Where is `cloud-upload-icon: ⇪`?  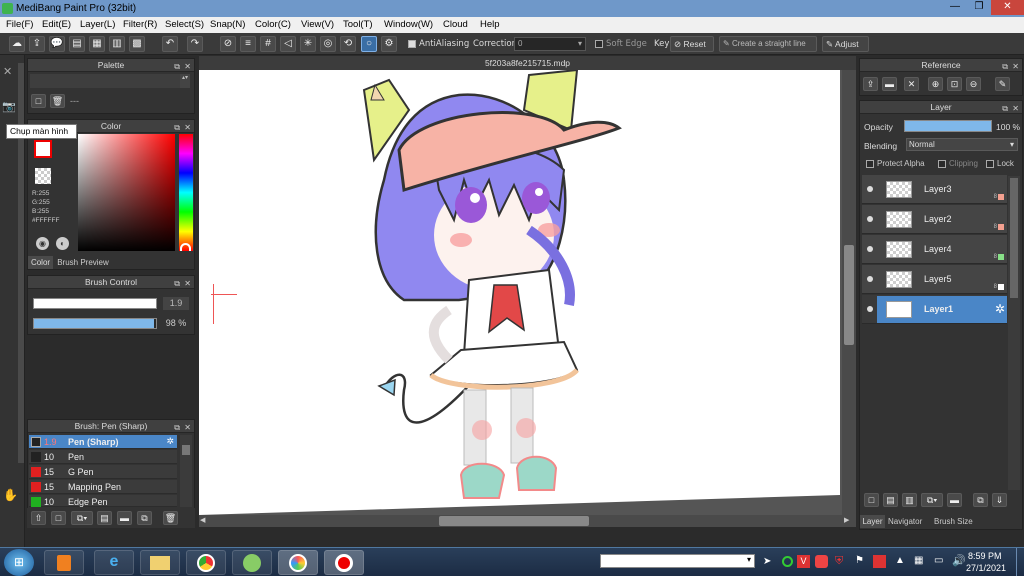 cloud-upload-icon: ⇪ is located at coordinates (870, 84).